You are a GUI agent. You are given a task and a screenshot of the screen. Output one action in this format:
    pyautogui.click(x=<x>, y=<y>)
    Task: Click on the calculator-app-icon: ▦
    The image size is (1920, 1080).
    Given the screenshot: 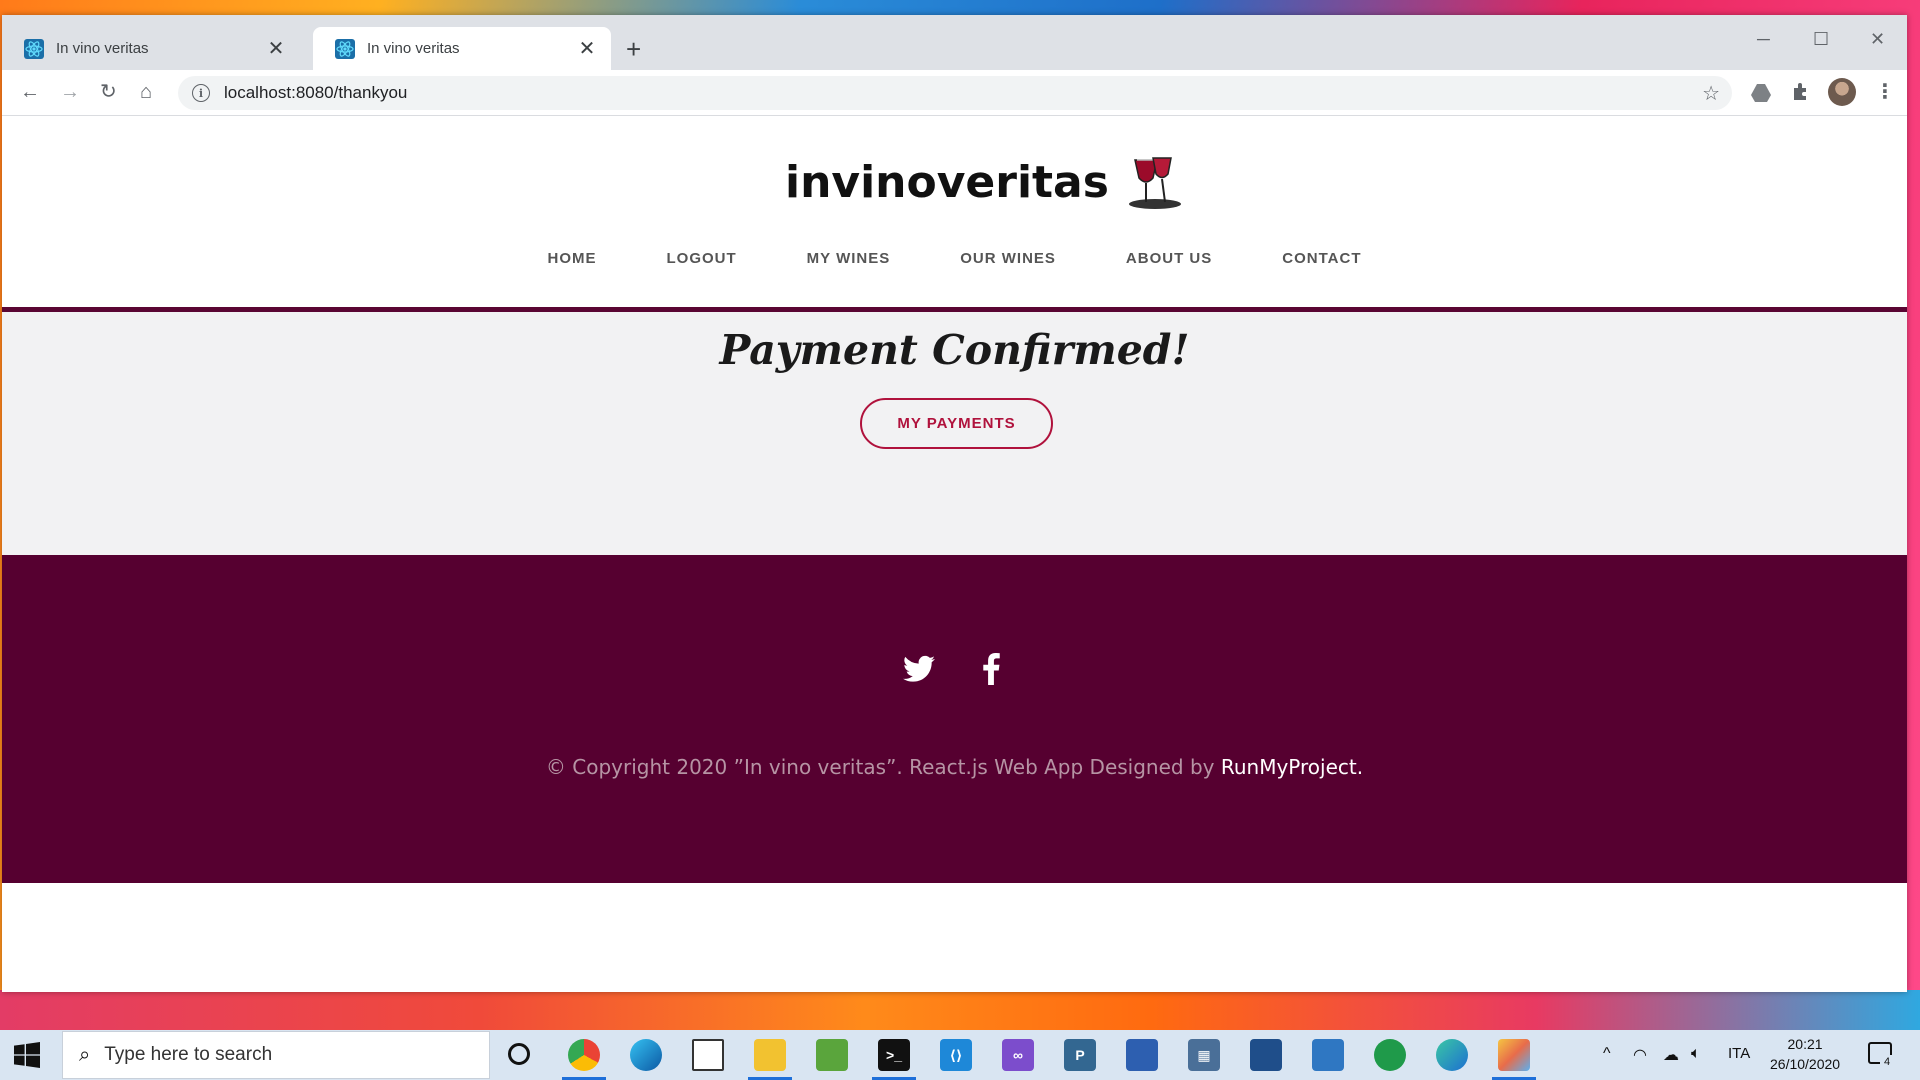 What is the action you would take?
    pyautogui.click(x=1204, y=1055)
    